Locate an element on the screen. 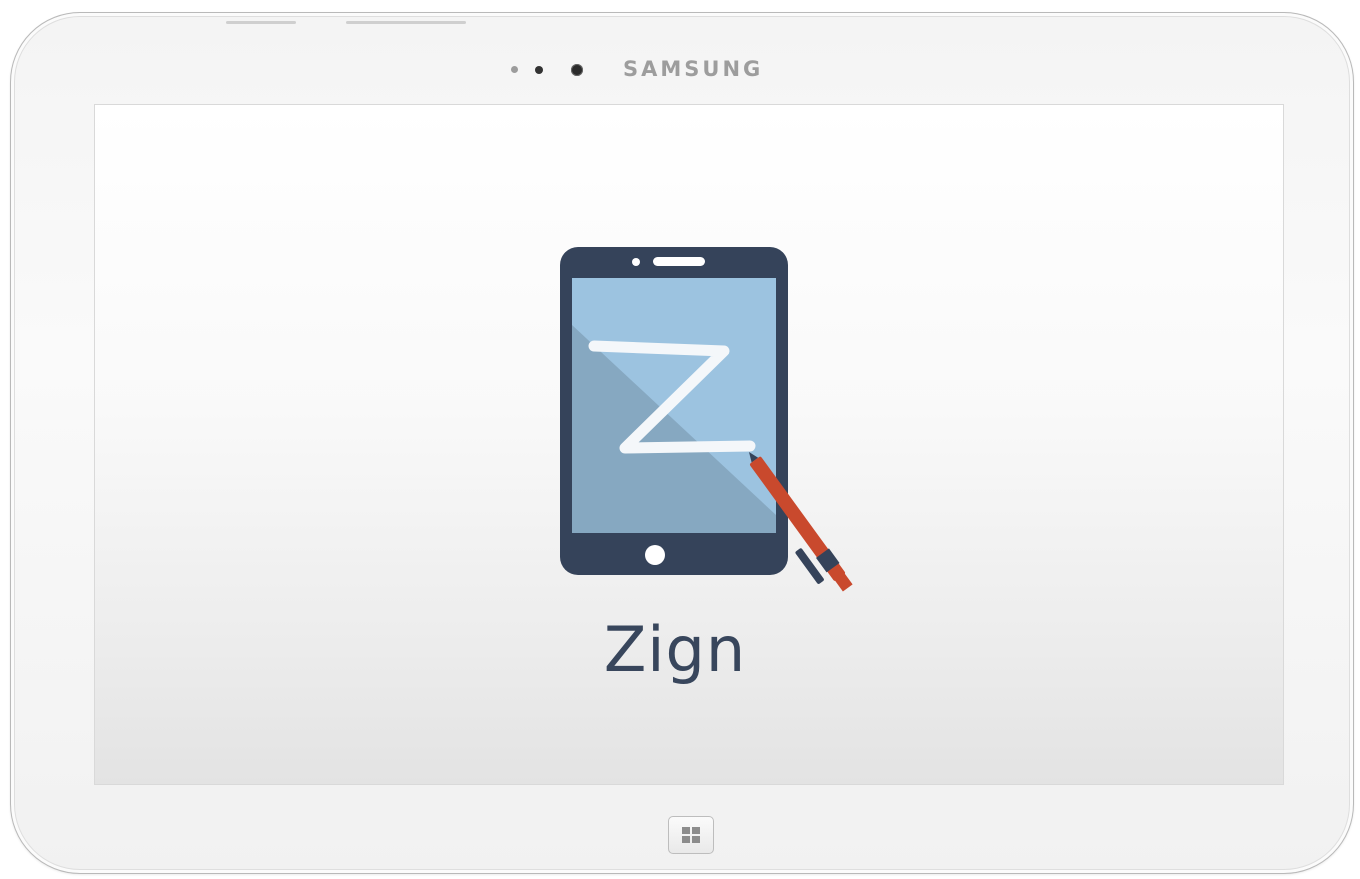  front-camera-icon is located at coordinates (577, 70).